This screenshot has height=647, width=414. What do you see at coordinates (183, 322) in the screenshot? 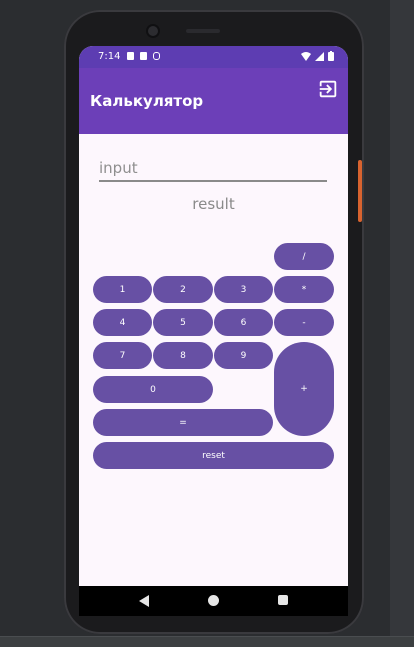
I see `digit-5-button: 5` at bounding box center [183, 322].